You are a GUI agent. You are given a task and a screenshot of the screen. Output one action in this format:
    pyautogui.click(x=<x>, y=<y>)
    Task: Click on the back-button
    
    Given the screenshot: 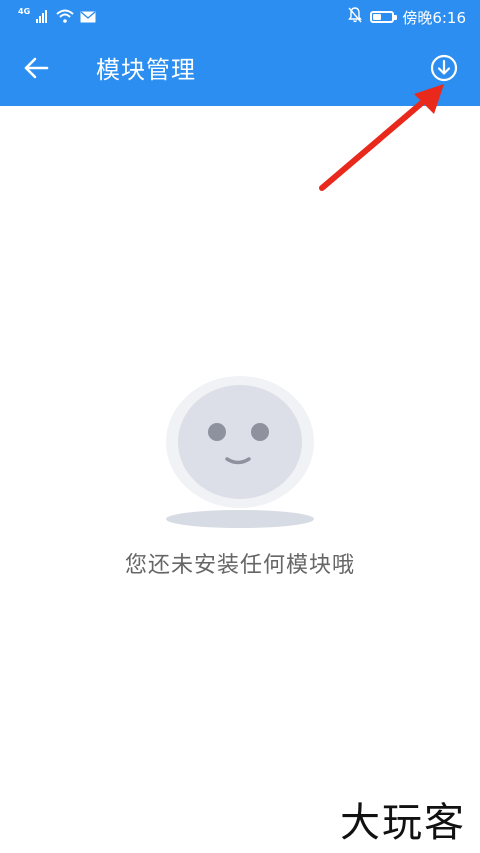 What is the action you would take?
    pyautogui.click(x=36, y=70)
    